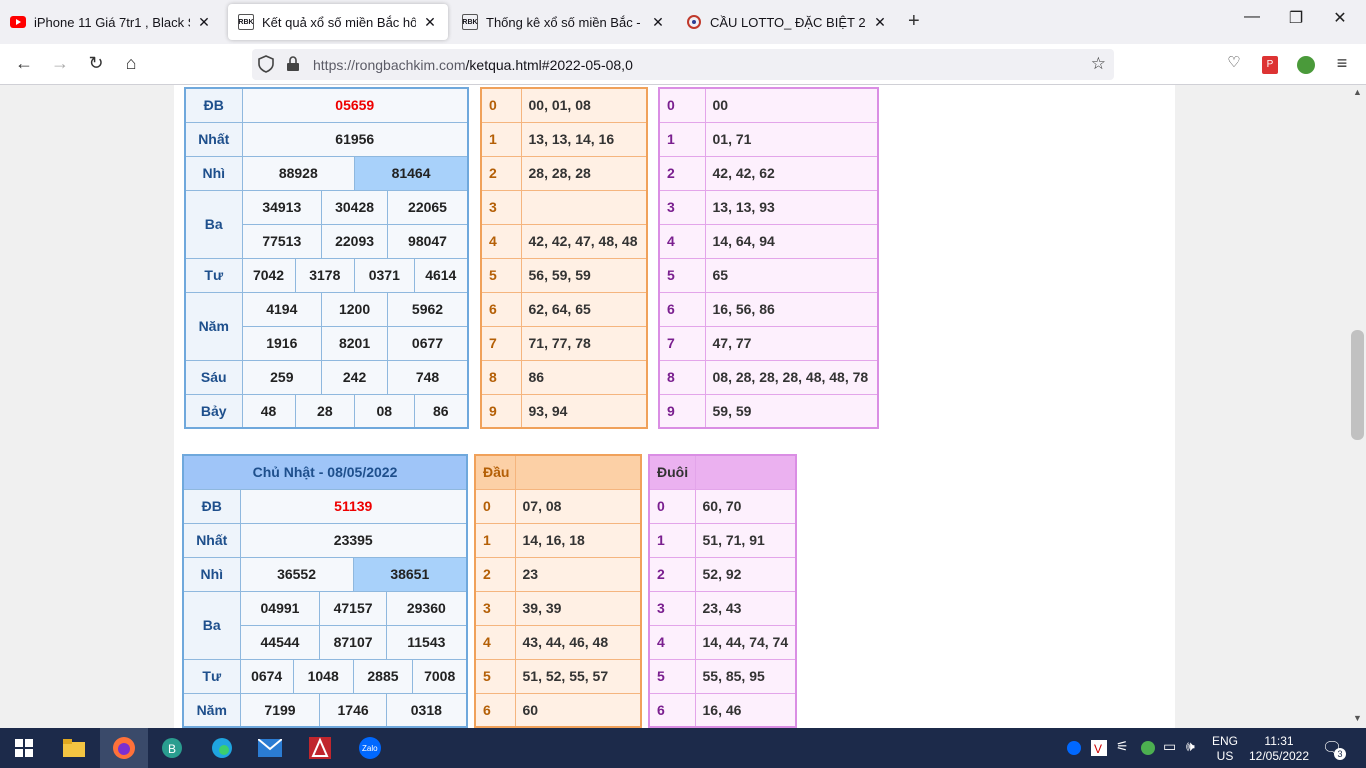 Image resolution: width=1366 pixels, height=768 pixels. I want to click on back-icon: ←, so click(24, 63).